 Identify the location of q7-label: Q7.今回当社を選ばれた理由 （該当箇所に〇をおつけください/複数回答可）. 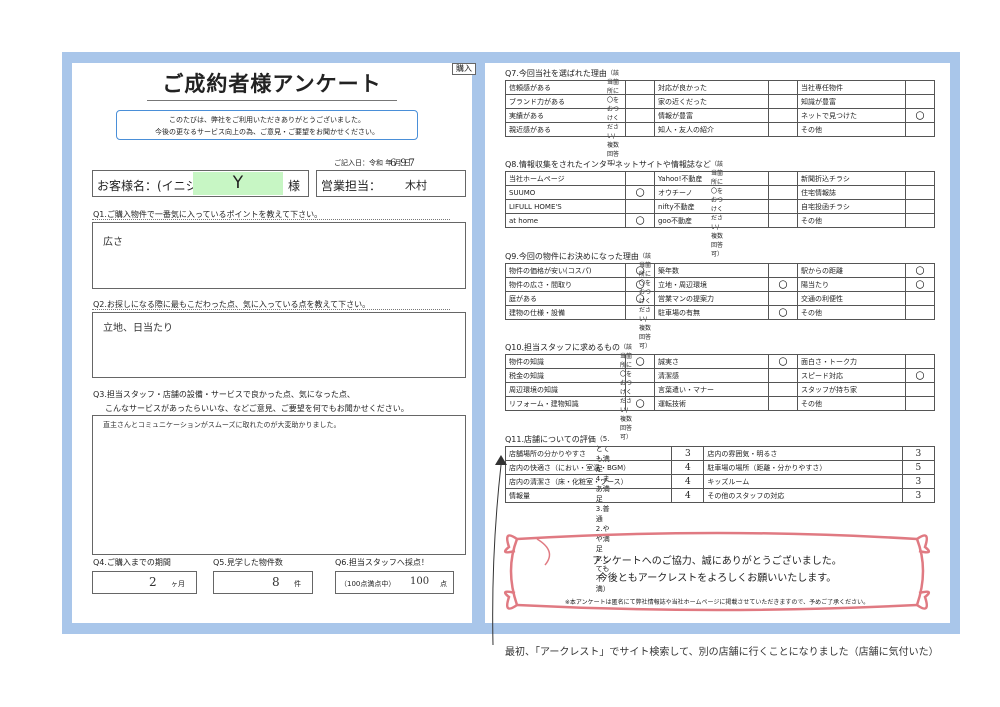
(562, 117).